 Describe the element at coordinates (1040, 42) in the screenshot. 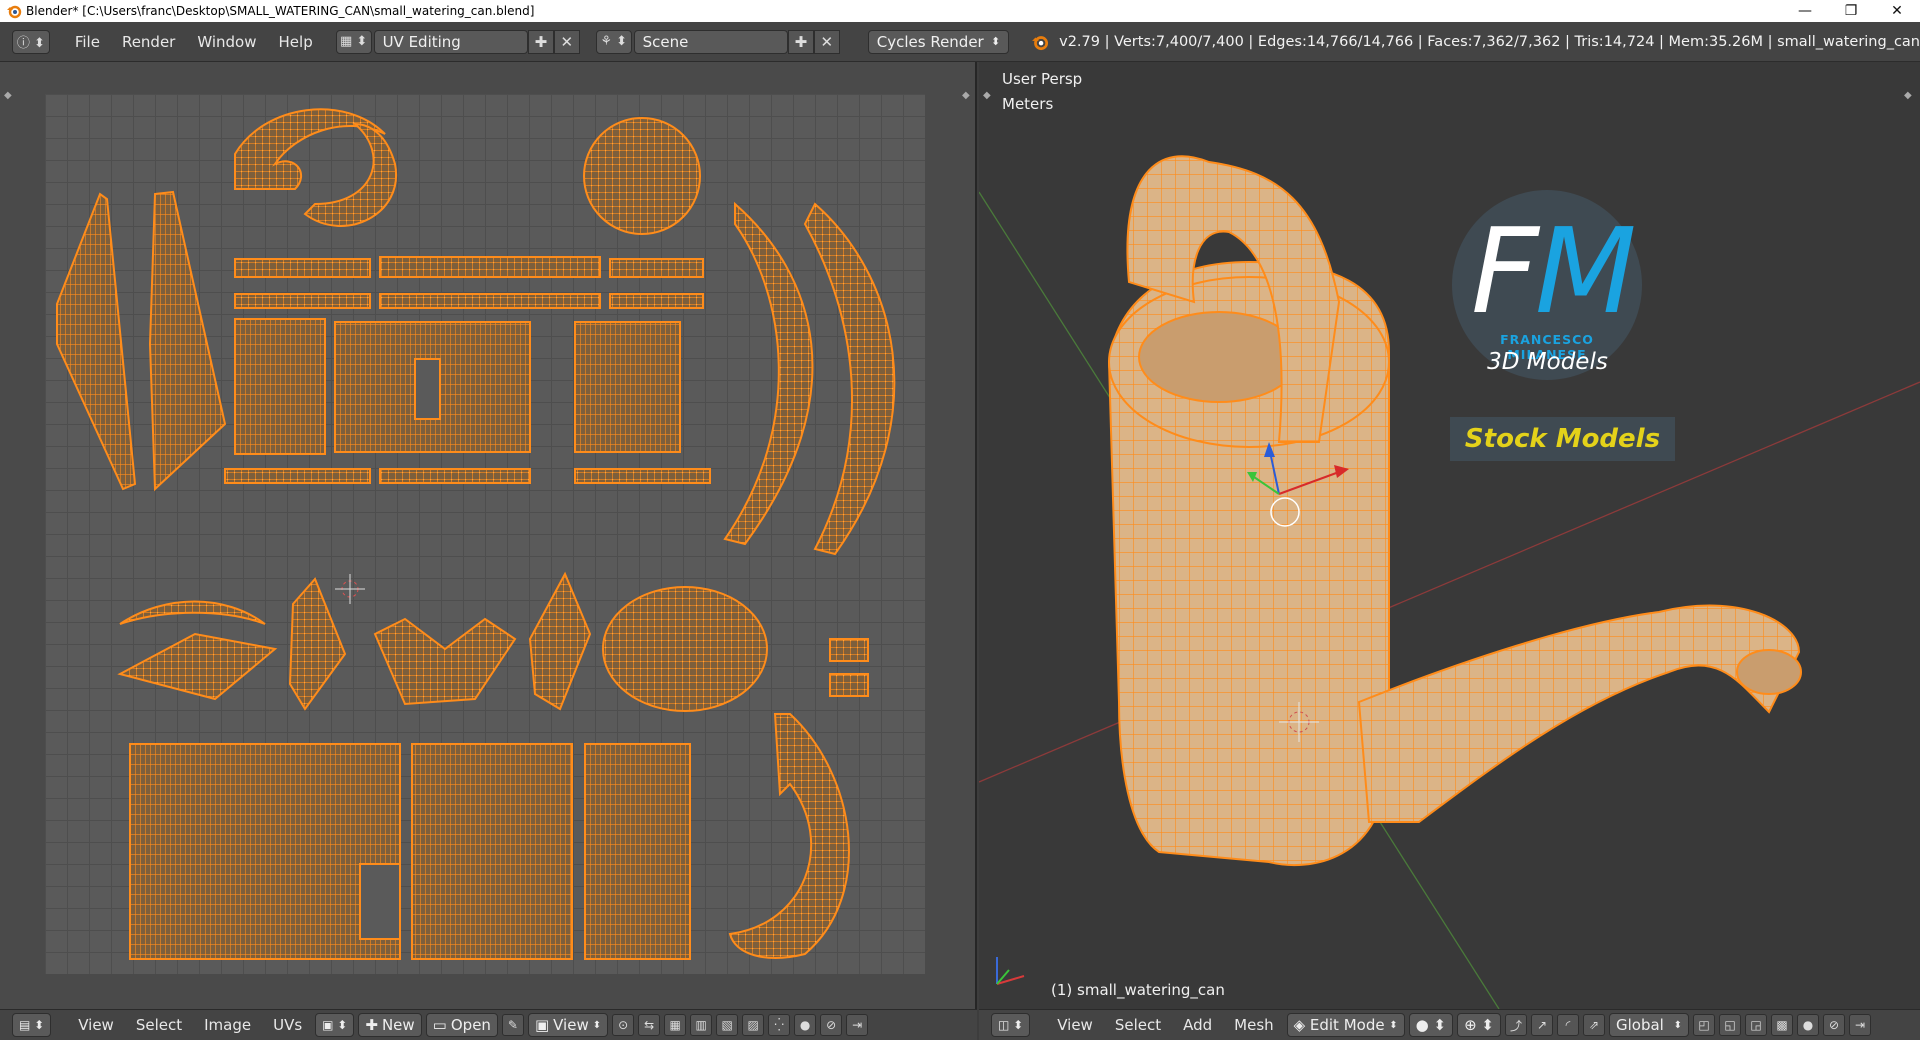

I see `blender-logo-icon` at that location.